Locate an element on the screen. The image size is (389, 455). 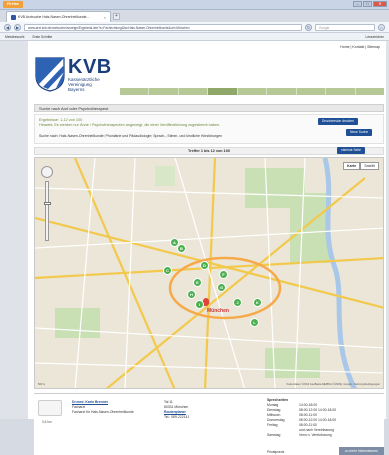
doctor-map-marker: F is located at coordinates (223, 274).